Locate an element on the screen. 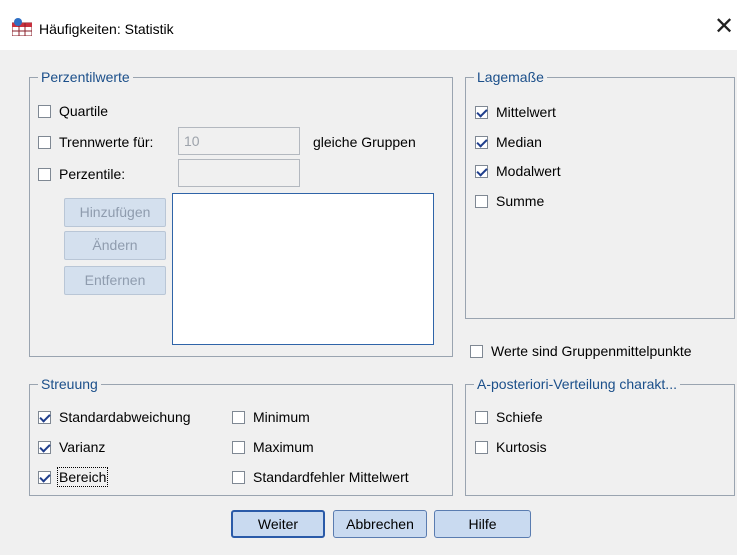 The width and height of the screenshot is (737, 555). bereich-checkbox-box is located at coordinates (44, 477).